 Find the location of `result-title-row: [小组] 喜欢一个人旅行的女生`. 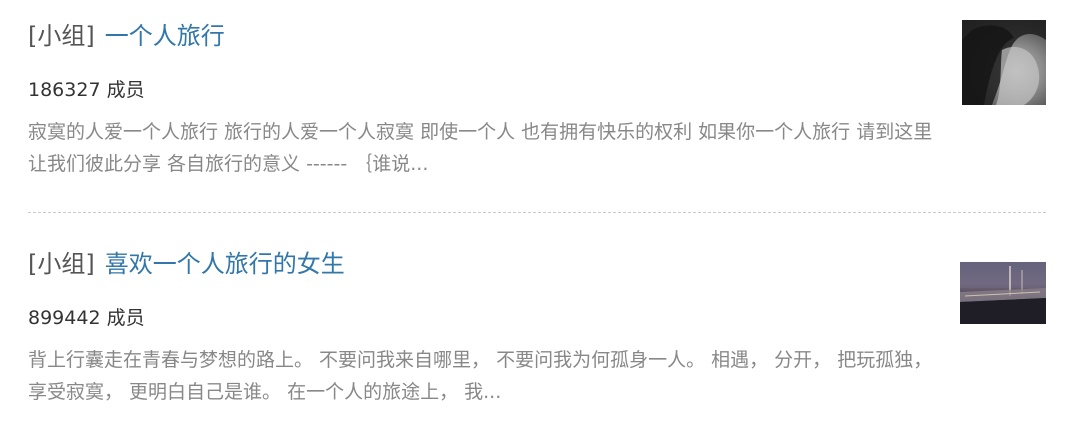

result-title-row: [小组] 喜欢一个人旅行的女生 is located at coordinates (186, 264).